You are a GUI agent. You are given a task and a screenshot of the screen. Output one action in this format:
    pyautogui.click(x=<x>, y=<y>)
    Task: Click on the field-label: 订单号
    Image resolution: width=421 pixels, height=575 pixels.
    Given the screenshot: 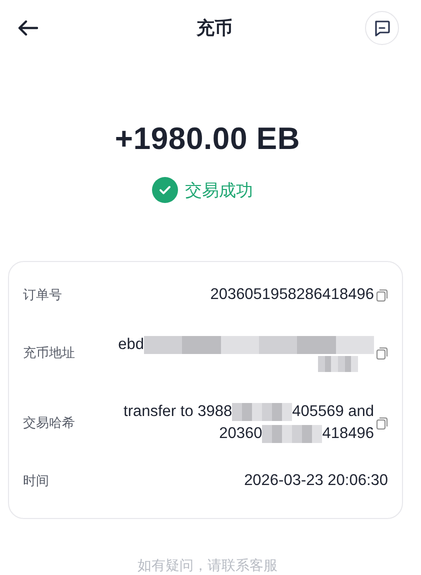 What is the action you would take?
    pyautogui.click(x=42, y=295)
    